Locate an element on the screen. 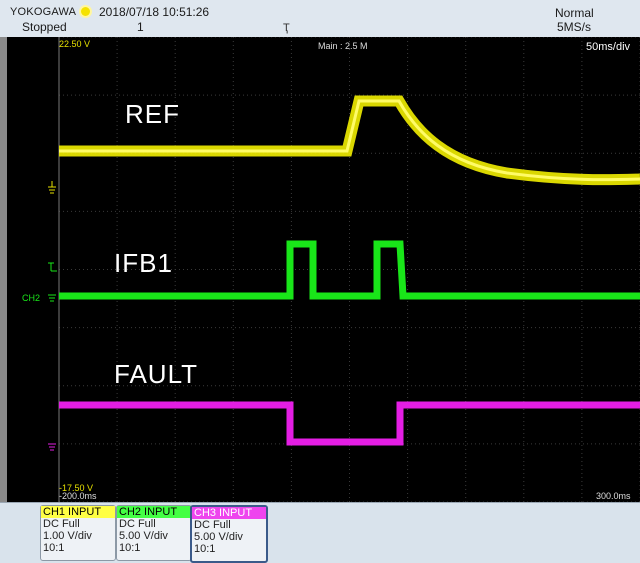 Image resolution: width=640 pixels, height=563 pixels. time-start: -200.0ms is located at coordinates (78, 496).